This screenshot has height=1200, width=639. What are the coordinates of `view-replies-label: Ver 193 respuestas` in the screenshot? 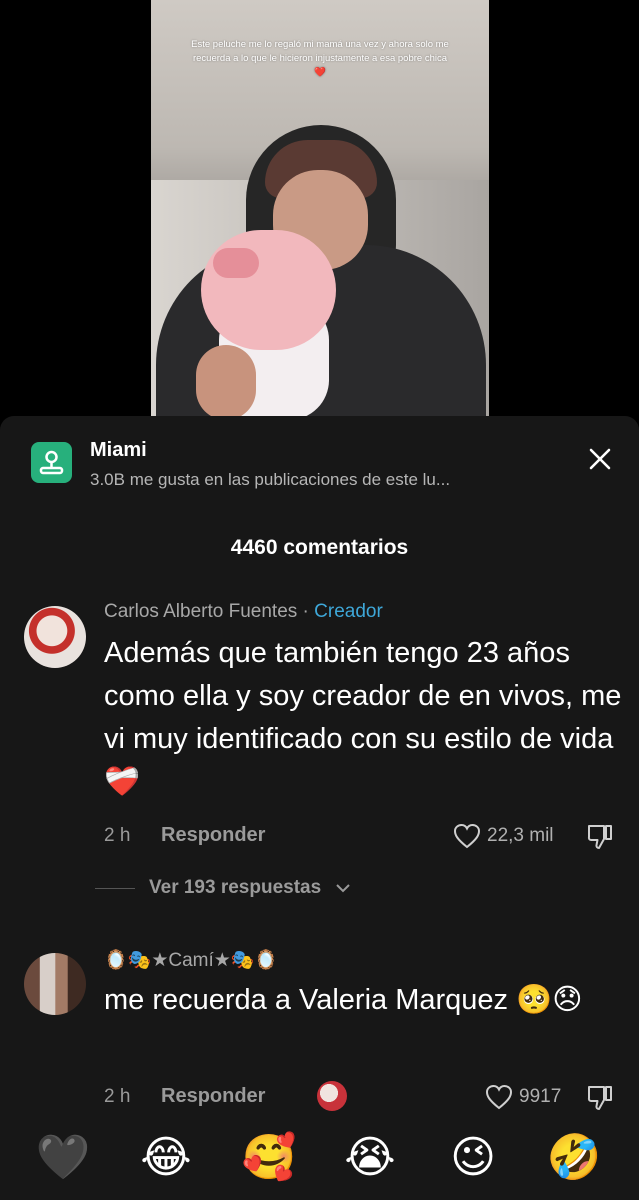 It's located at (235, 887).